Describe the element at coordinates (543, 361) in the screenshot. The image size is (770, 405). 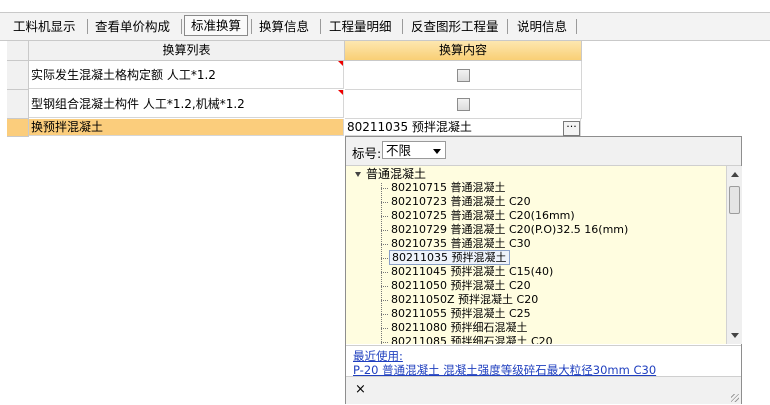
I see `recent-section: 最近使用: P-20 普通混凝土 混凝土强度等级碎石最大粒径30mm C30` at that location.